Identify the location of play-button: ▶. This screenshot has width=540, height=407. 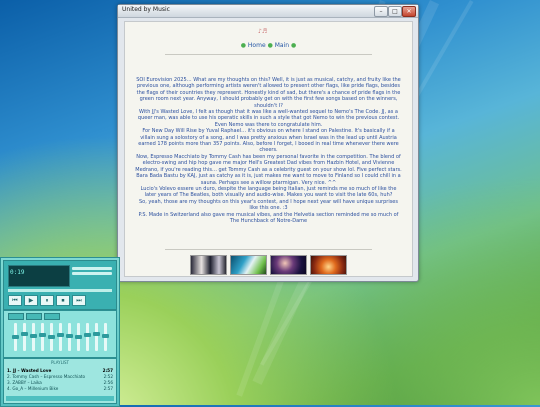
(31, 300).